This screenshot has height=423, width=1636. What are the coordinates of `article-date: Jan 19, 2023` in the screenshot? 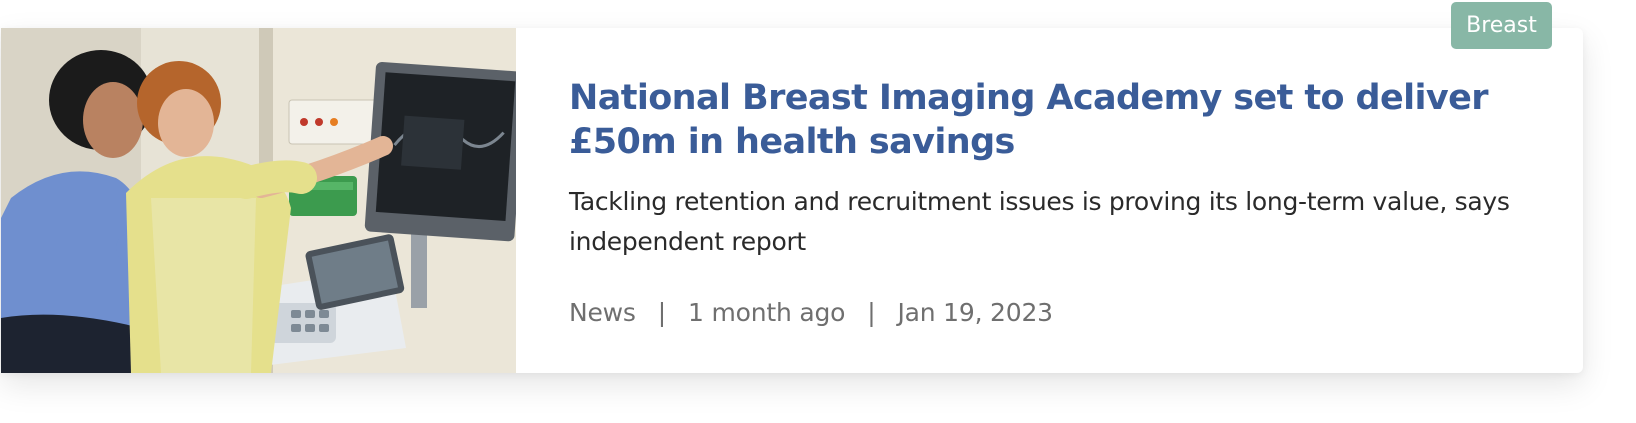 It's located at (975, 312).